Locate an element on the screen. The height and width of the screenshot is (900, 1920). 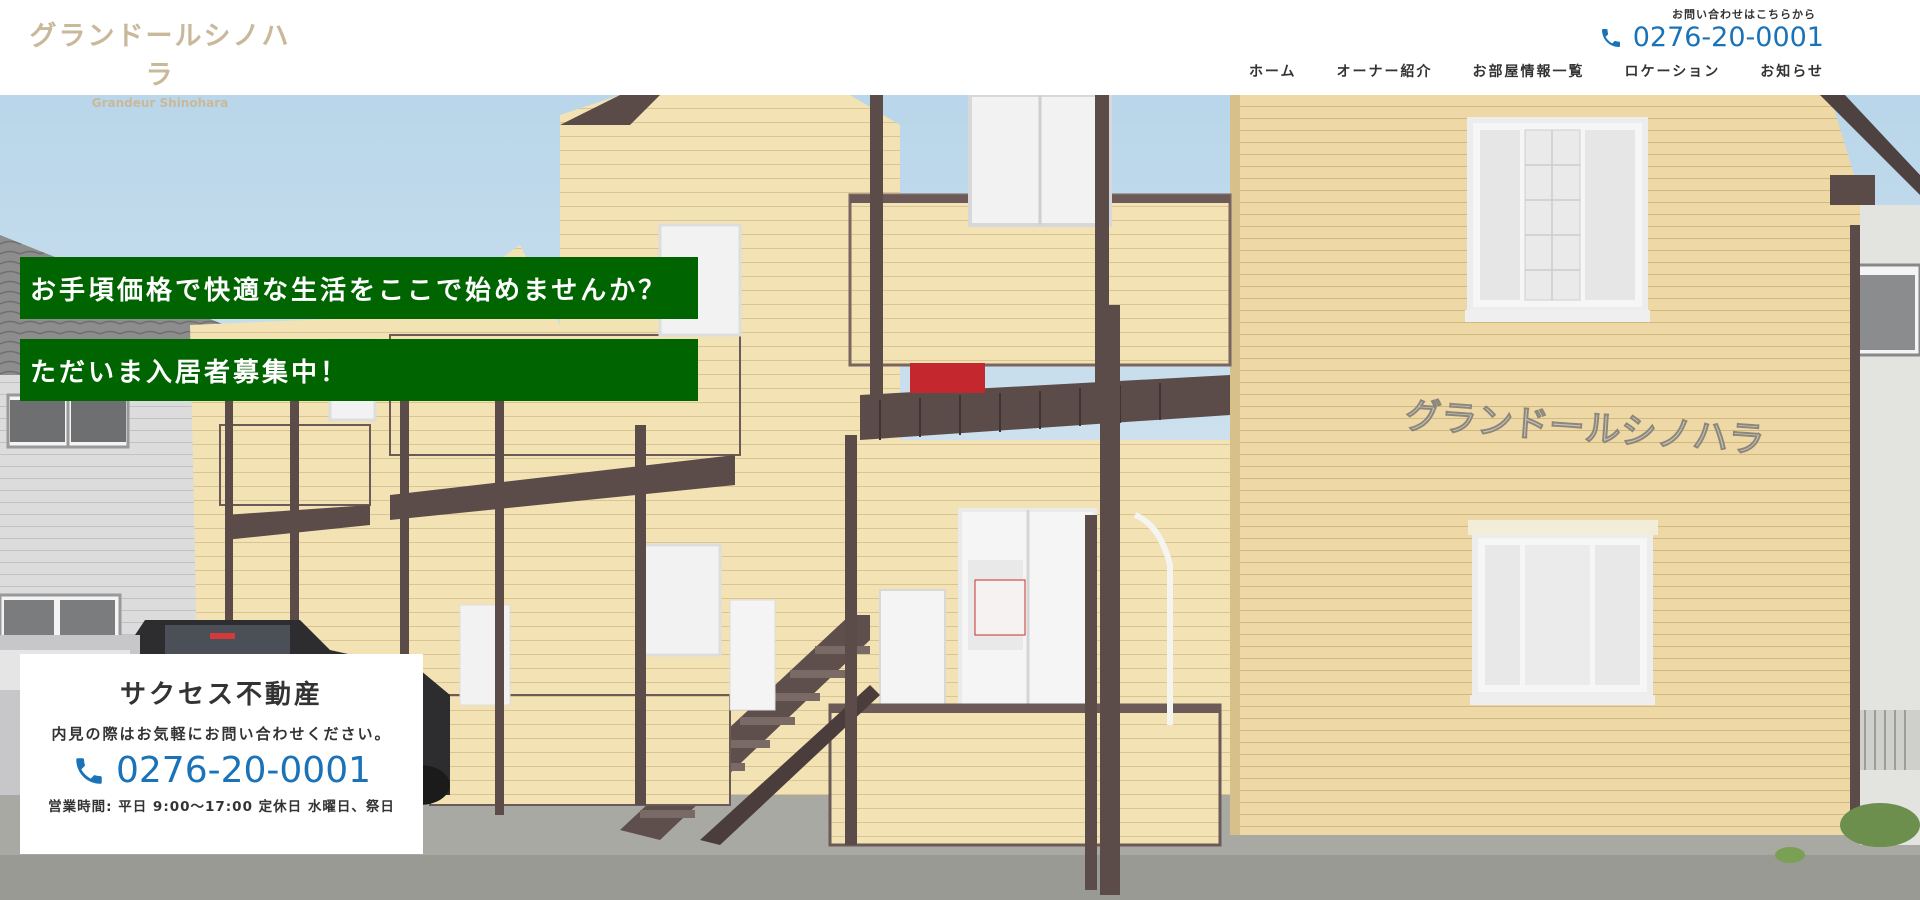
inquiry-text: 内見の際はお気軽にお問い合わせください。 is located at coordinates (221, 734).